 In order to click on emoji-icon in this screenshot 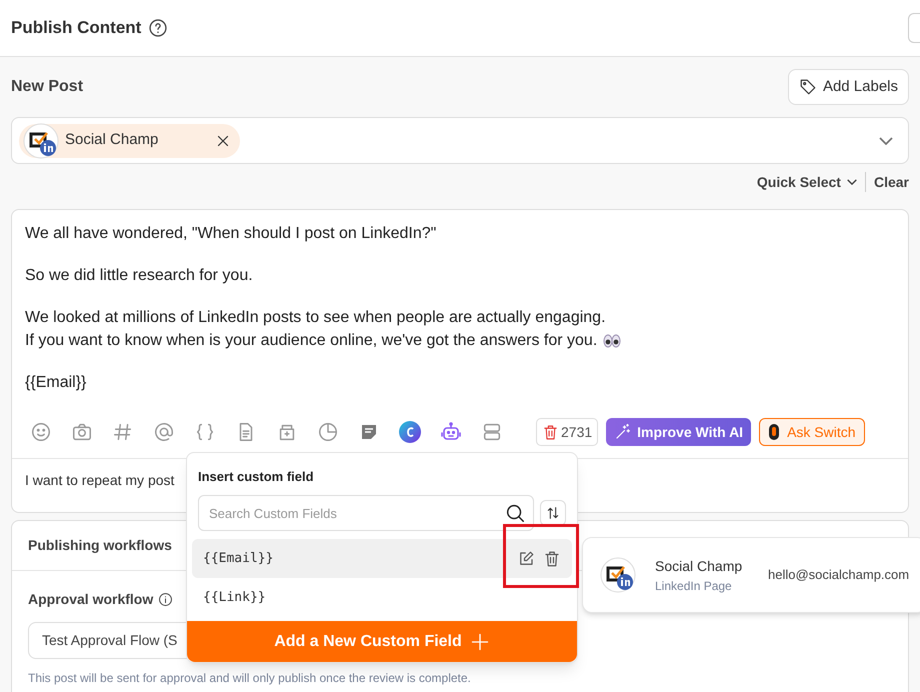, I will do `click(41, 432)`.